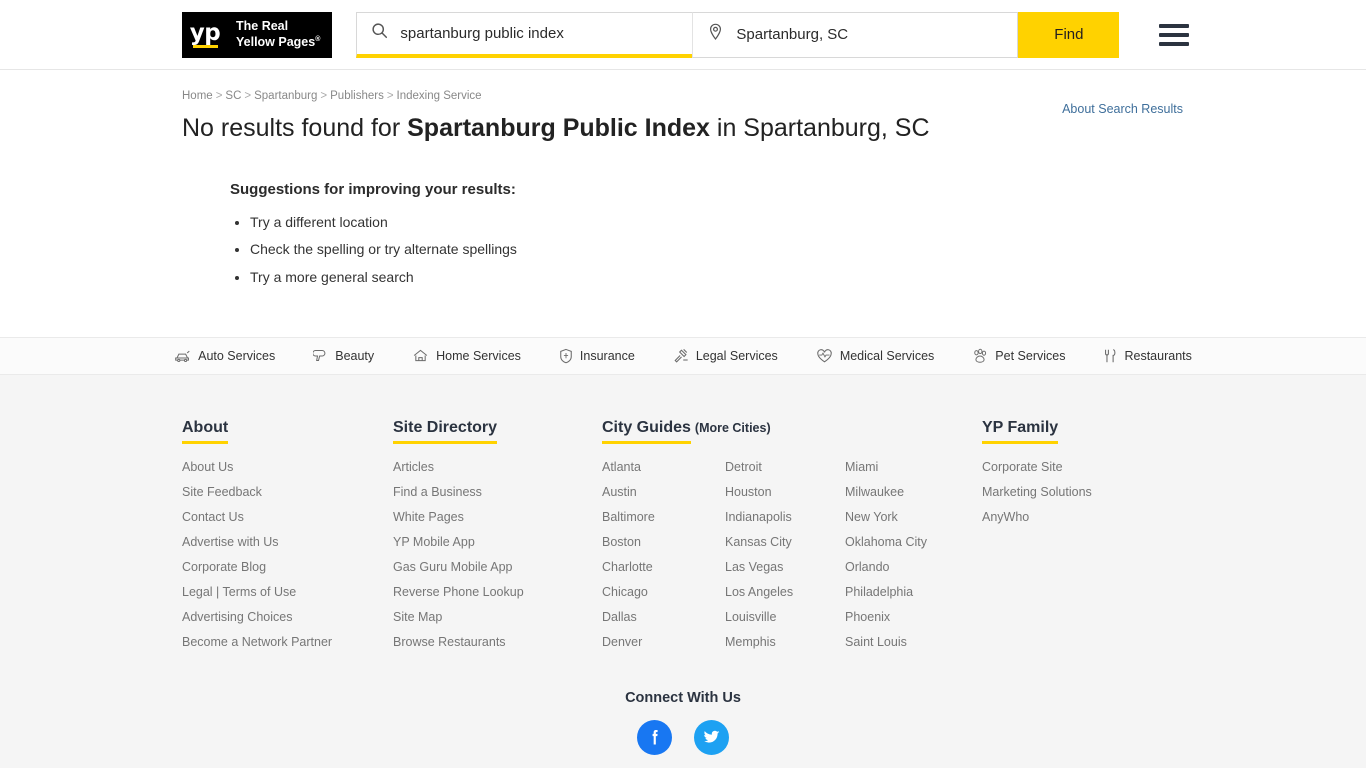 The height and width of the screenshot is (768, 1366). What do you see at coordinates (497, 467) in the screenshot?
I see `list-item: Articles` at bounding box center [497, 467].